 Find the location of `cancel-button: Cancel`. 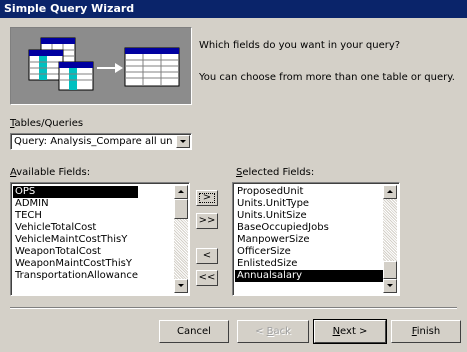

cancel-button: Cancel is located at coordinates (194, 331).